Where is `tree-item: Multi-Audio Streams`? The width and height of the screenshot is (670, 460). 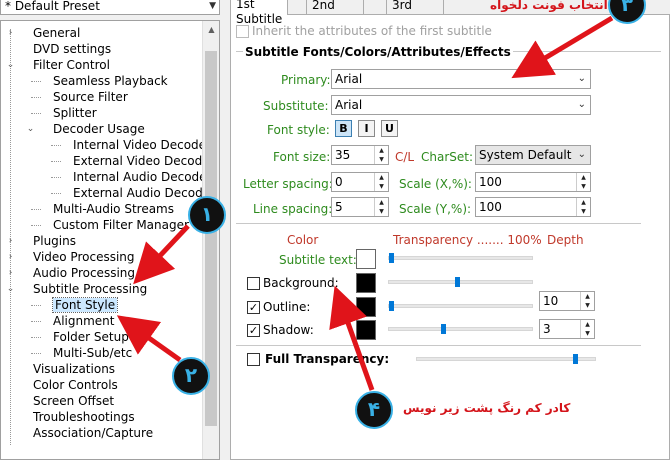
tree-item: Multi-Audio Streams is located at coordinates (113, 209).